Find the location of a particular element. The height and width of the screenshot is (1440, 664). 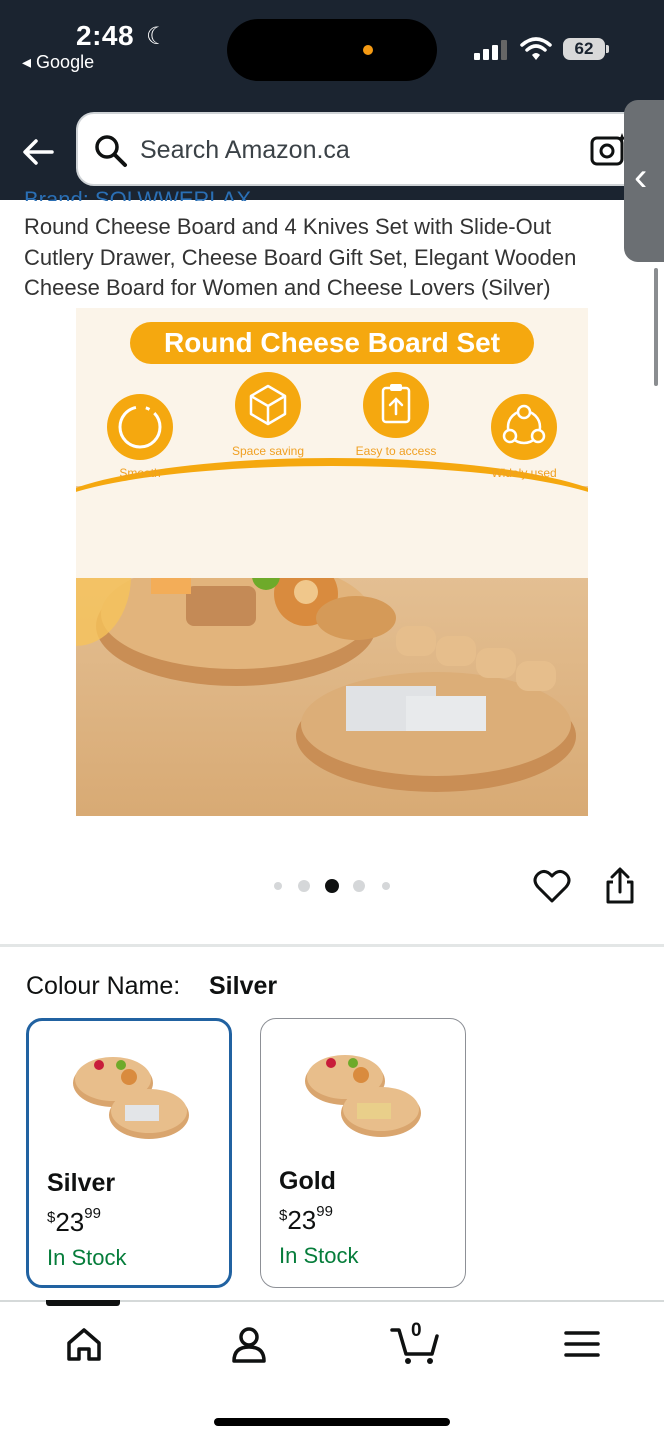

feature-widely-used: Widely used is located at coordinates (524, 437).